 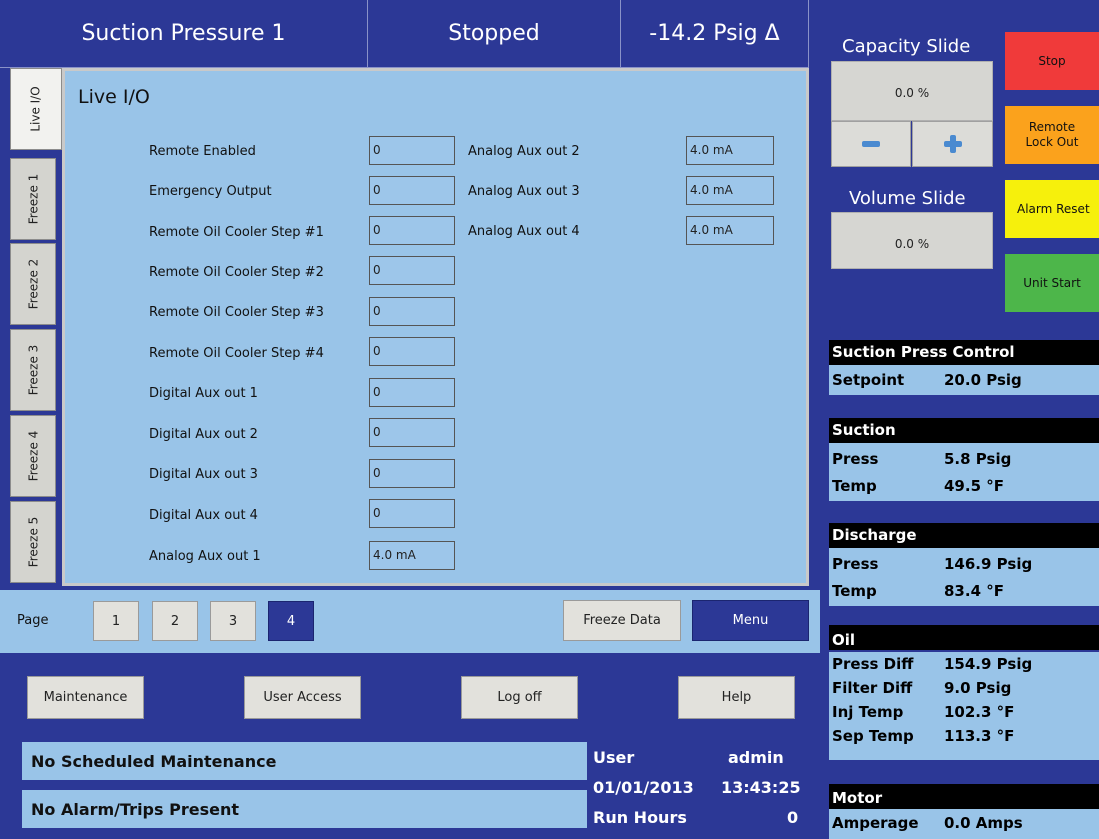 What do you see at coordinates (33, 284) in the screenshot?
I see `tab-freeze-2: Freeze 2` at bounding box center [33, 284].